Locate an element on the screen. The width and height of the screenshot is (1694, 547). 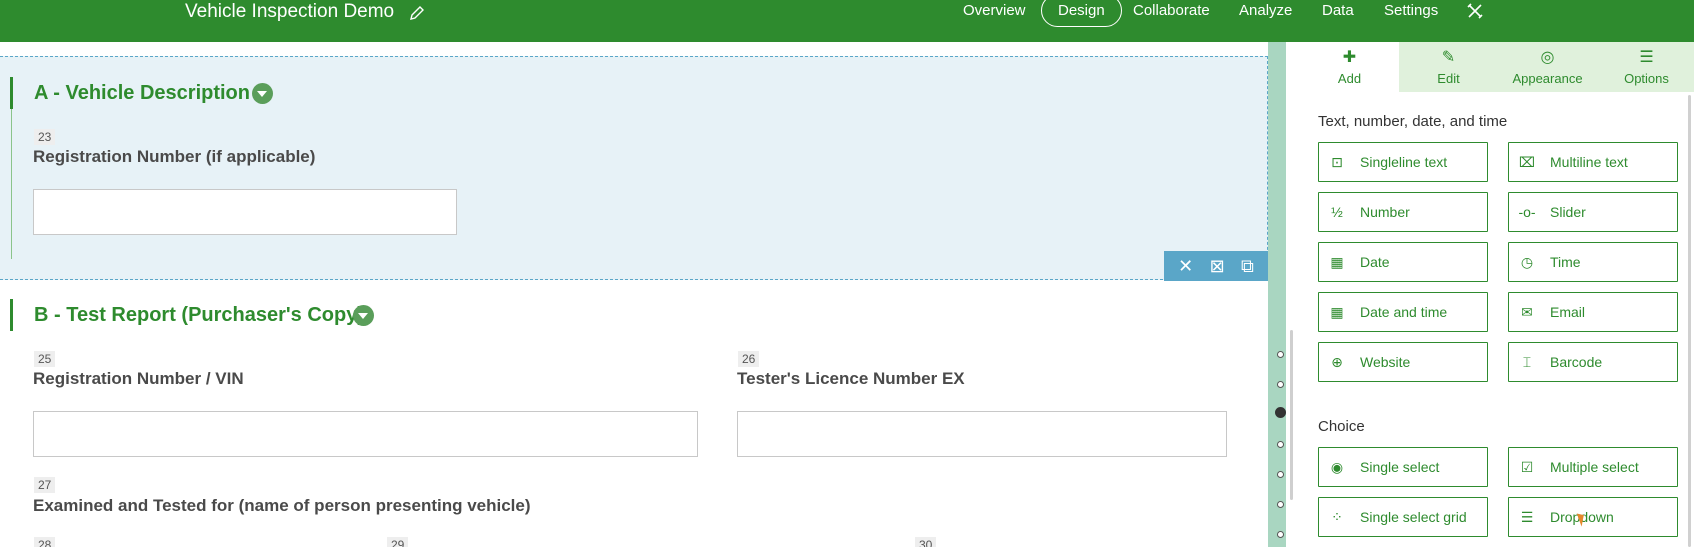
page-dot-active is located at coordinates (1280, 412).